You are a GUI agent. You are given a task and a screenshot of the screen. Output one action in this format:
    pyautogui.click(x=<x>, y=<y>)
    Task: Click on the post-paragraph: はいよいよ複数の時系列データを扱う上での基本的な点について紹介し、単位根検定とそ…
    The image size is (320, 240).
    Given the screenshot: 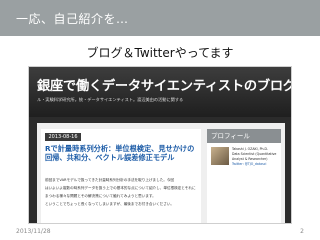 What is the action you would take?
    pyautogui.click(x=120, y=188)
    